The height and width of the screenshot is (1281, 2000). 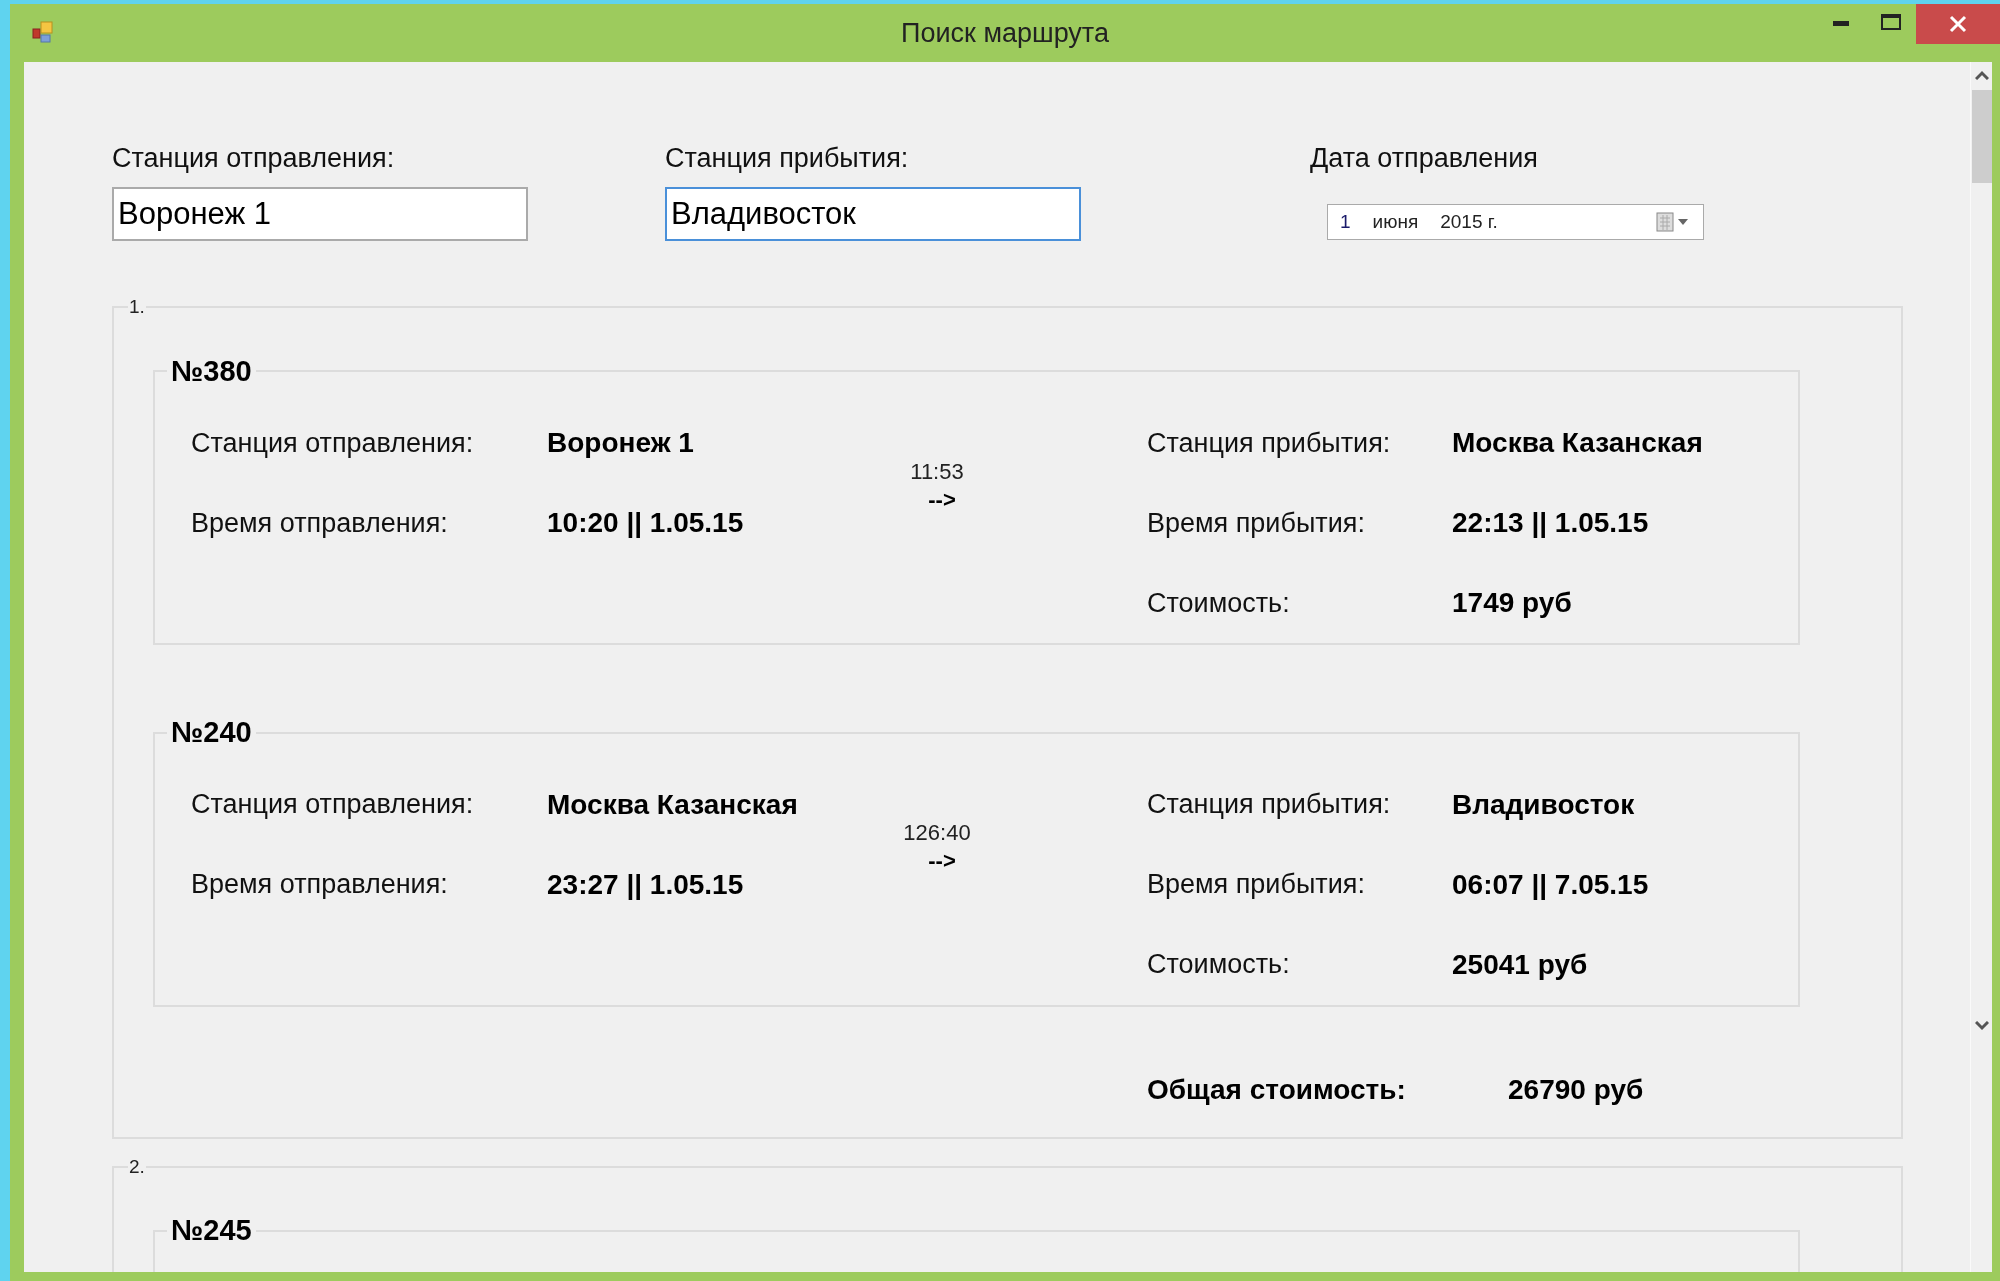 What do you see at coordinates (1981, 136) in the screenshot?
I see `scroll-thumb` at bounding box center [1981, 136].